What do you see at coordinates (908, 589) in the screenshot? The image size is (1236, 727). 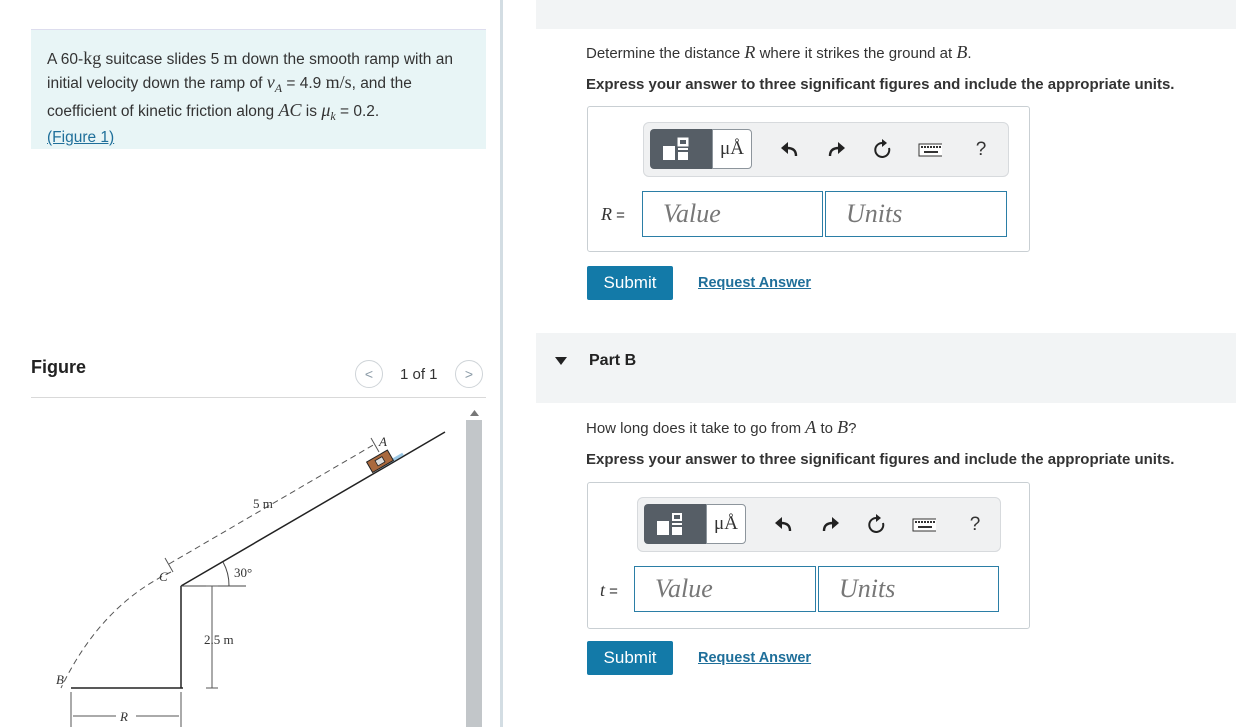 I see `part-b-units-input: Units` at bounding box center [908, 589].